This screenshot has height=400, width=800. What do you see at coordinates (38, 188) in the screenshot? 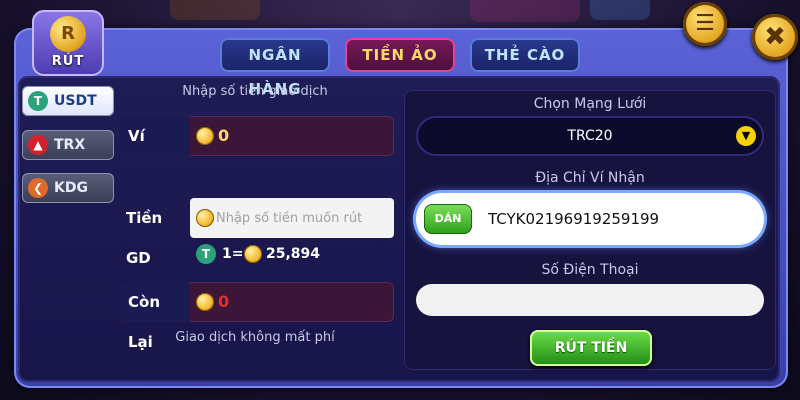
I see `kdg-icon: ❮` at bounding box center [38, 188].